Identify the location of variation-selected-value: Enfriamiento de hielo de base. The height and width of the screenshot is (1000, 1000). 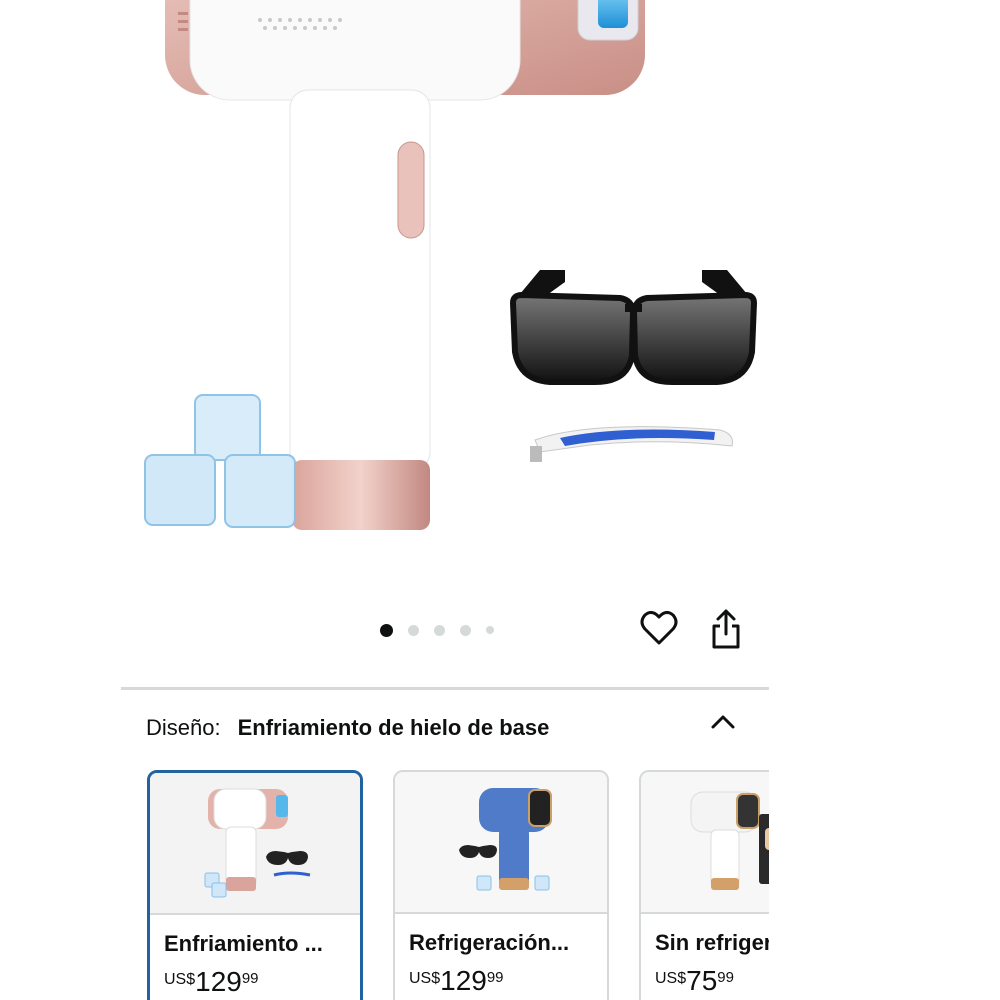
(393, 727).